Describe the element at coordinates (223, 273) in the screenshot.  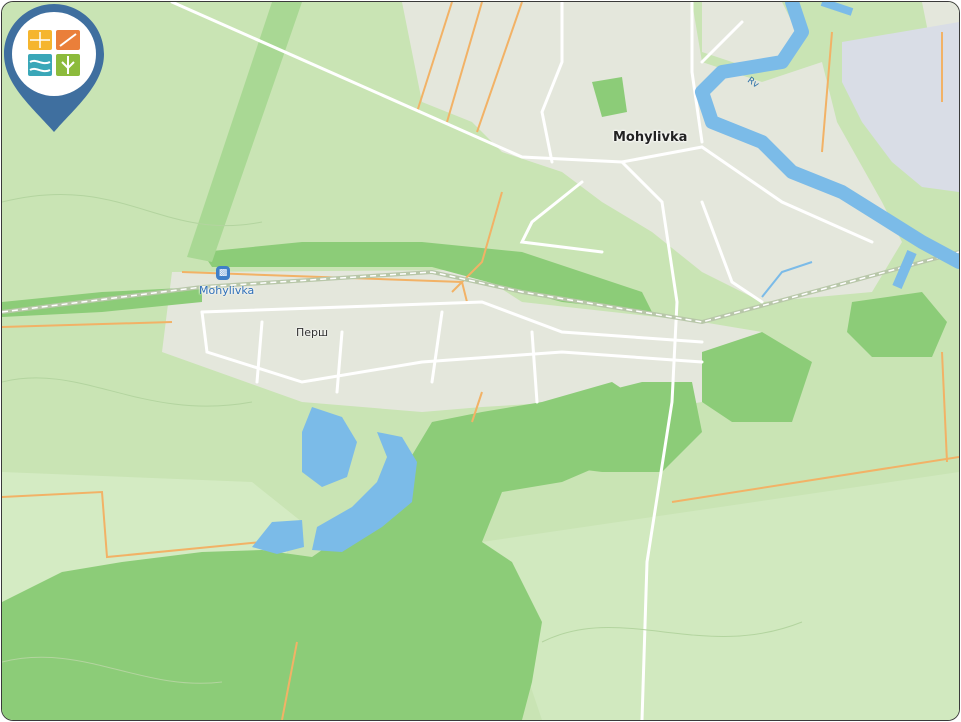
I see `train-station-icon: ▩` at that location.